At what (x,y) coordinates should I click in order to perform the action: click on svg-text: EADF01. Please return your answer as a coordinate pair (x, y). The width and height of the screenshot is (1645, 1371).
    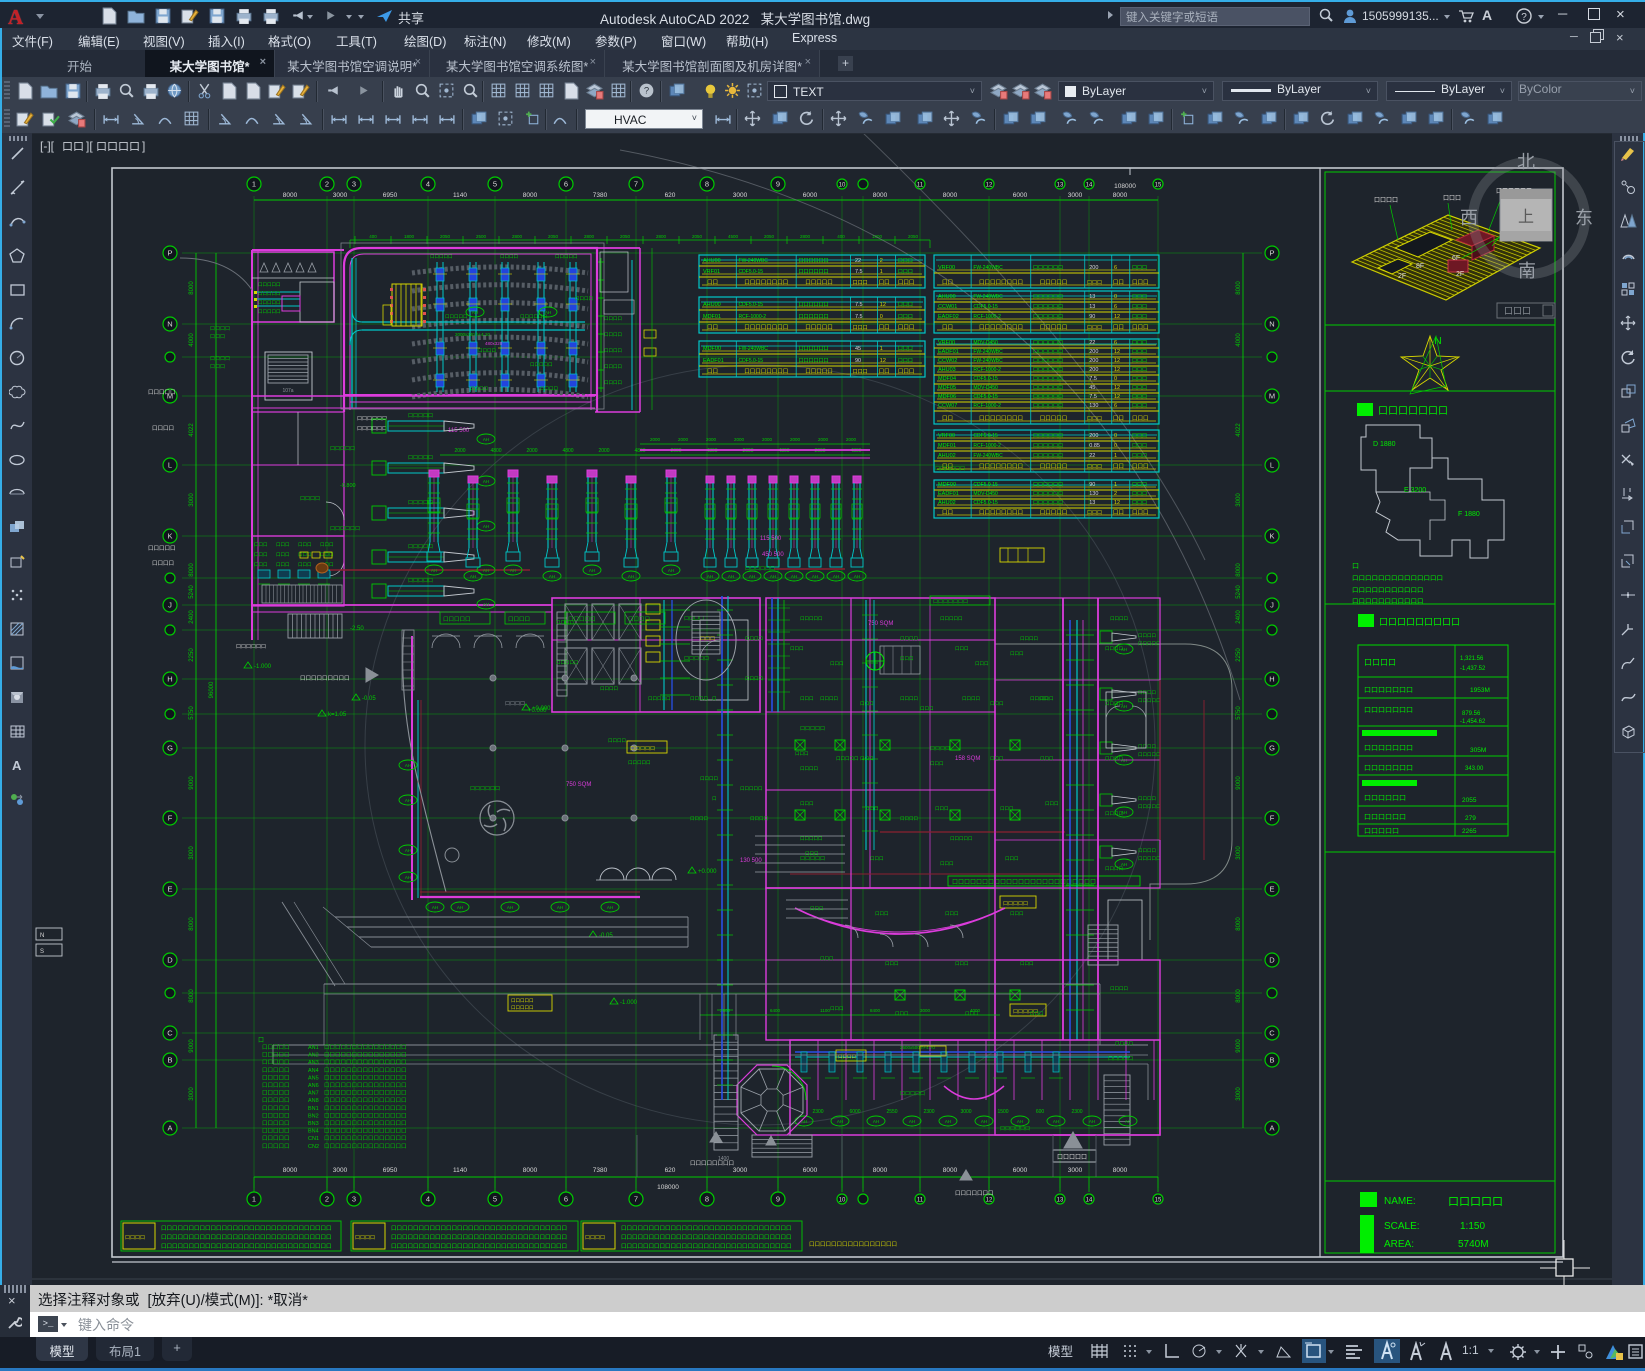
    Looking at the image, I should click on (948, 494).